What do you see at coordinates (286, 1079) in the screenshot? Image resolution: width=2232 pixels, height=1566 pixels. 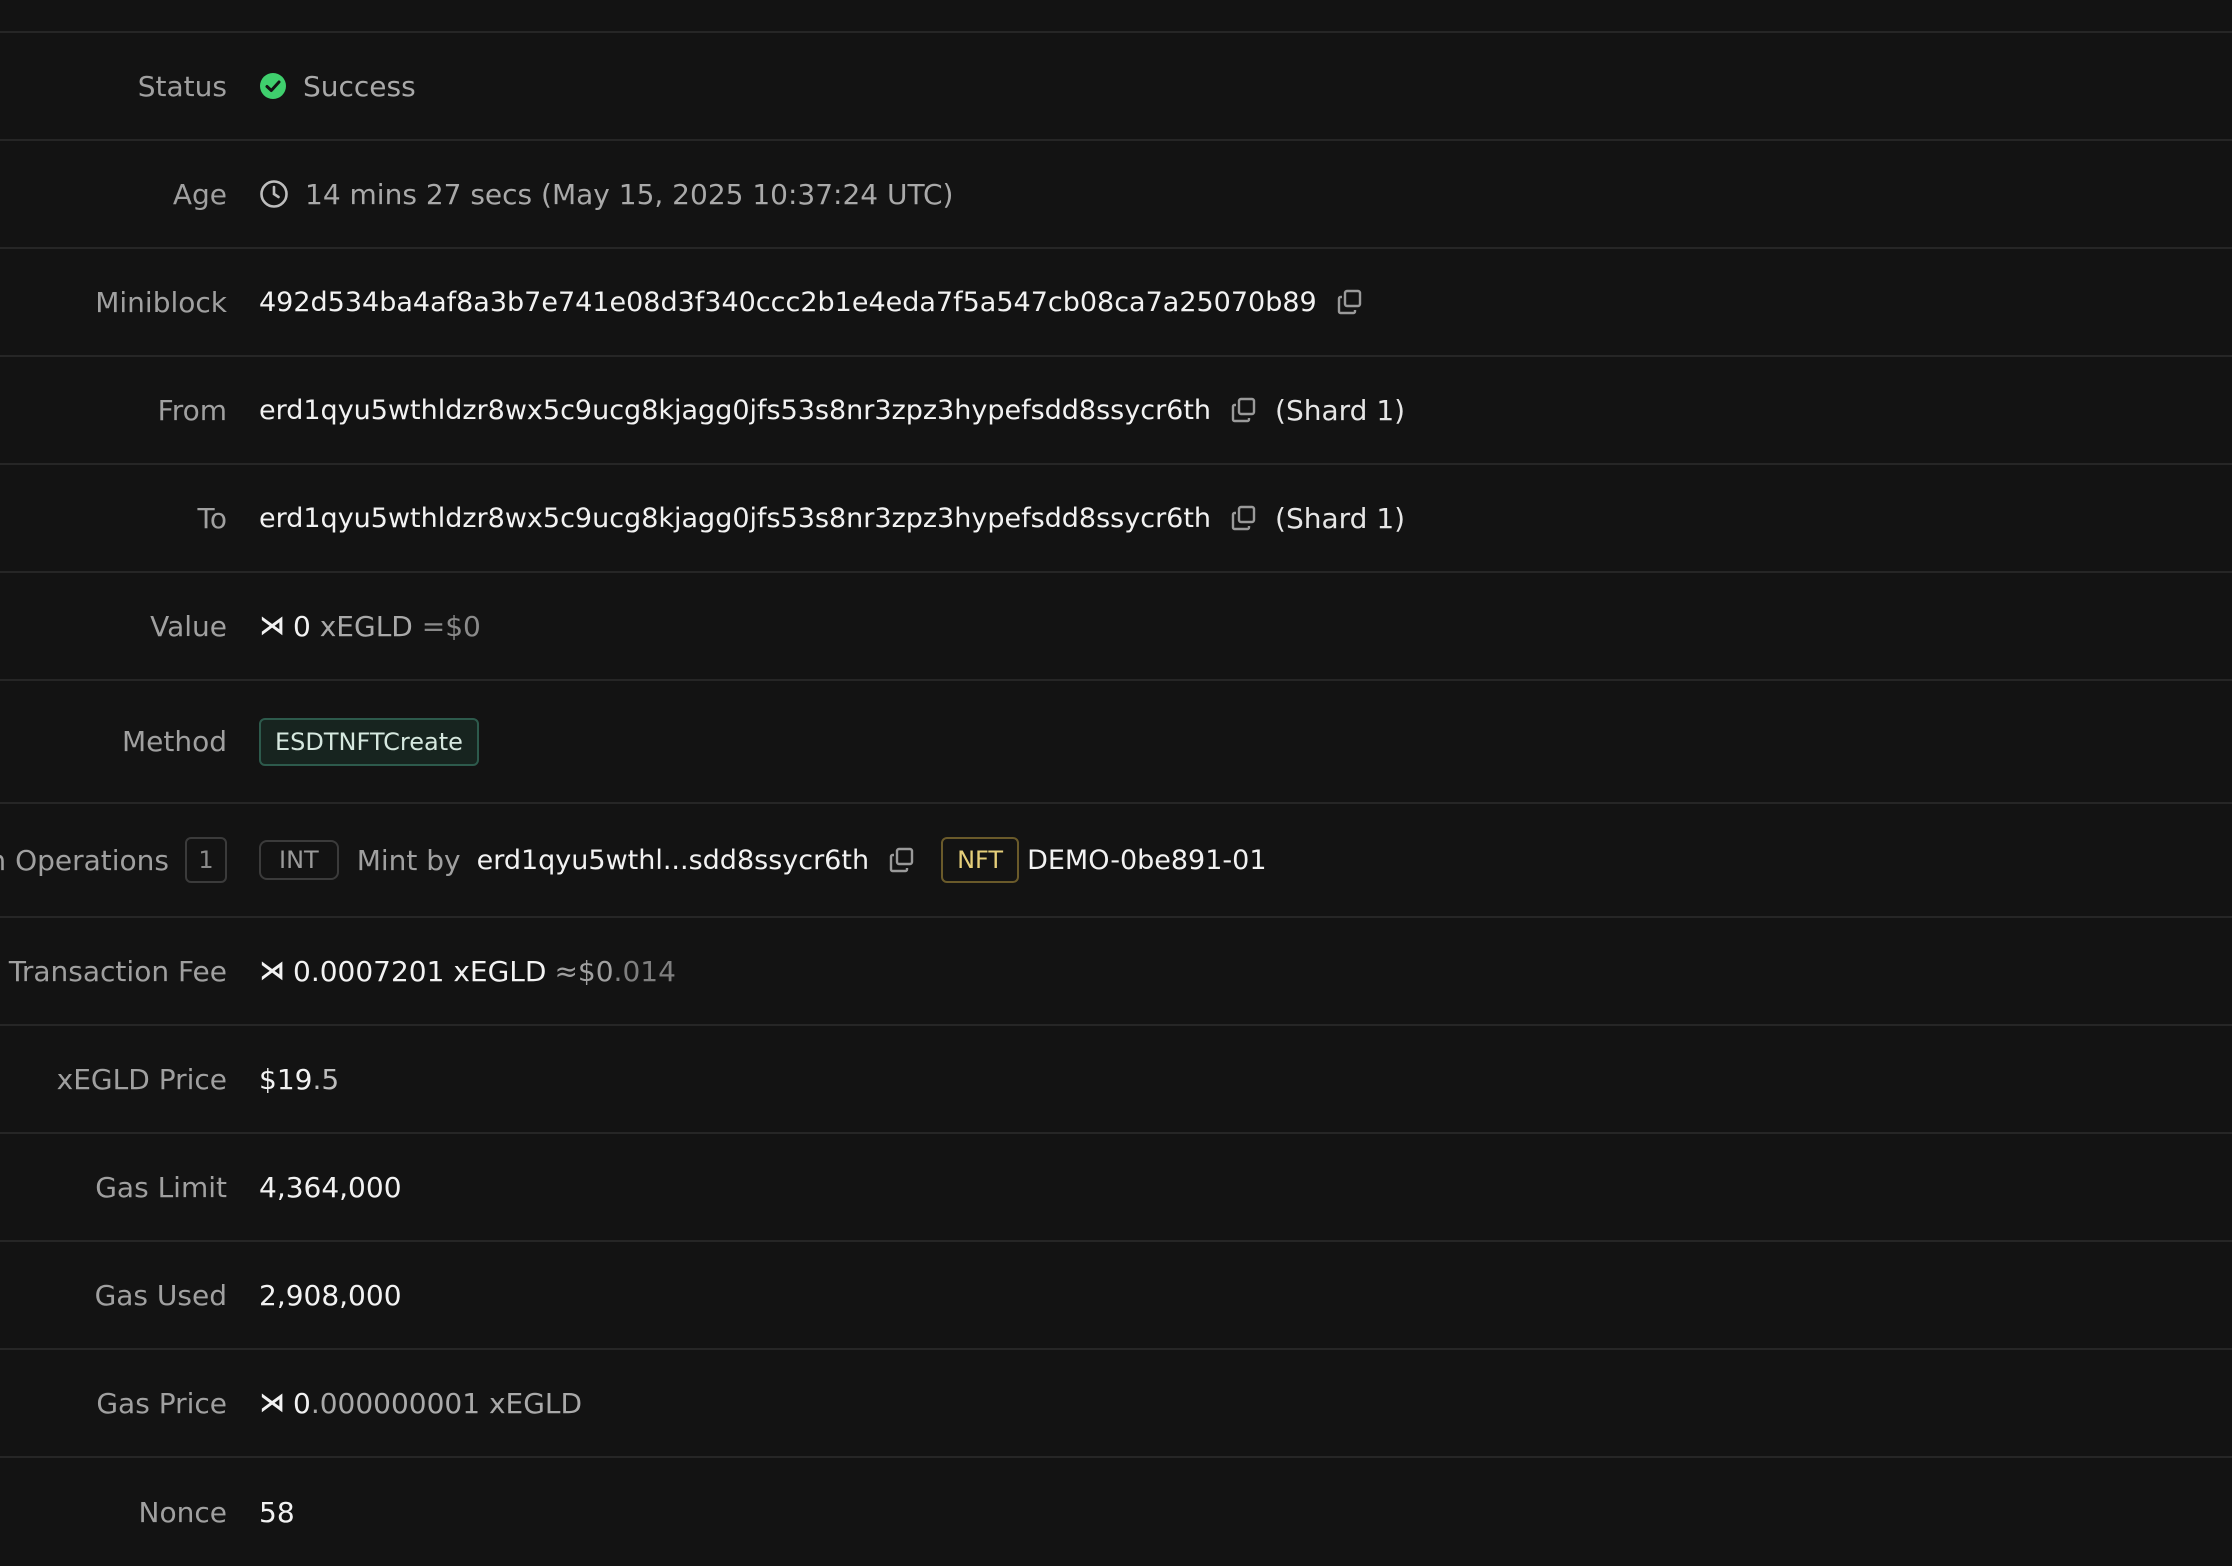 I see `price-int: $19` at bounding box center [286, 1079].